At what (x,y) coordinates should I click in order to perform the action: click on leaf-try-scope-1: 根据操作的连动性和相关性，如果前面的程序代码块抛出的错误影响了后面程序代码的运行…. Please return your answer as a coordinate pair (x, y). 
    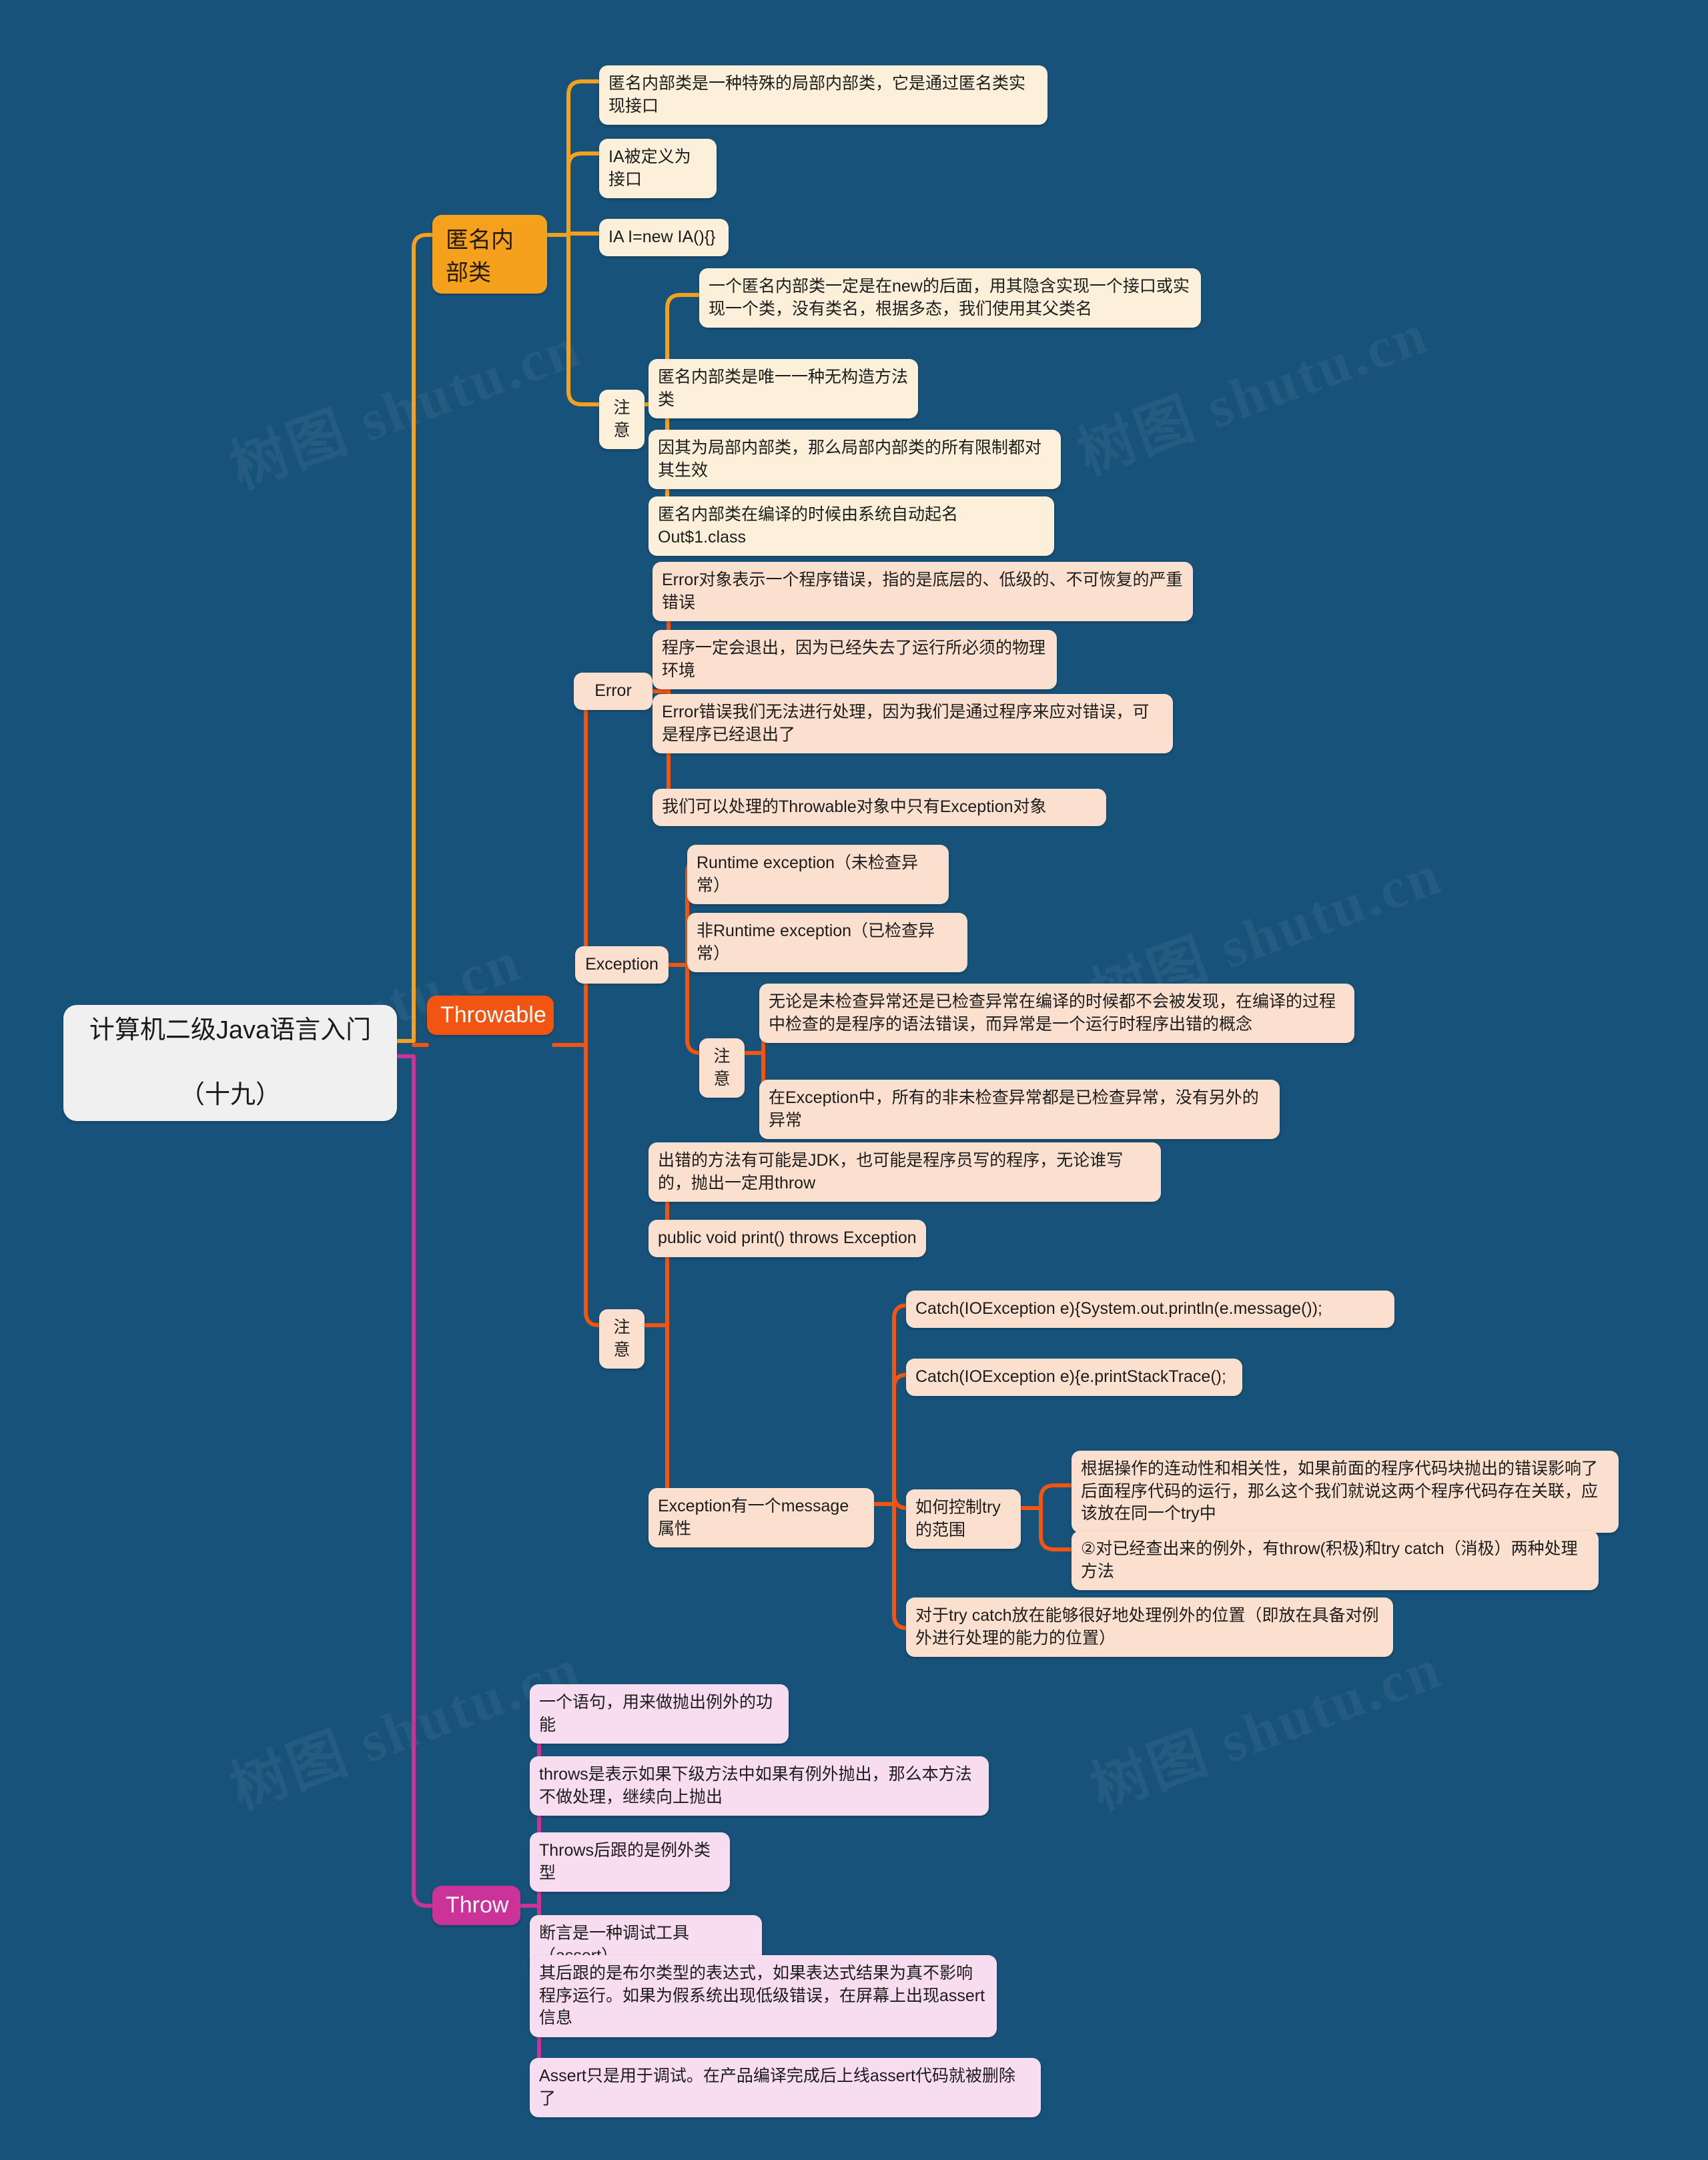
    Looking at the image, I should click on (1346, 1492).